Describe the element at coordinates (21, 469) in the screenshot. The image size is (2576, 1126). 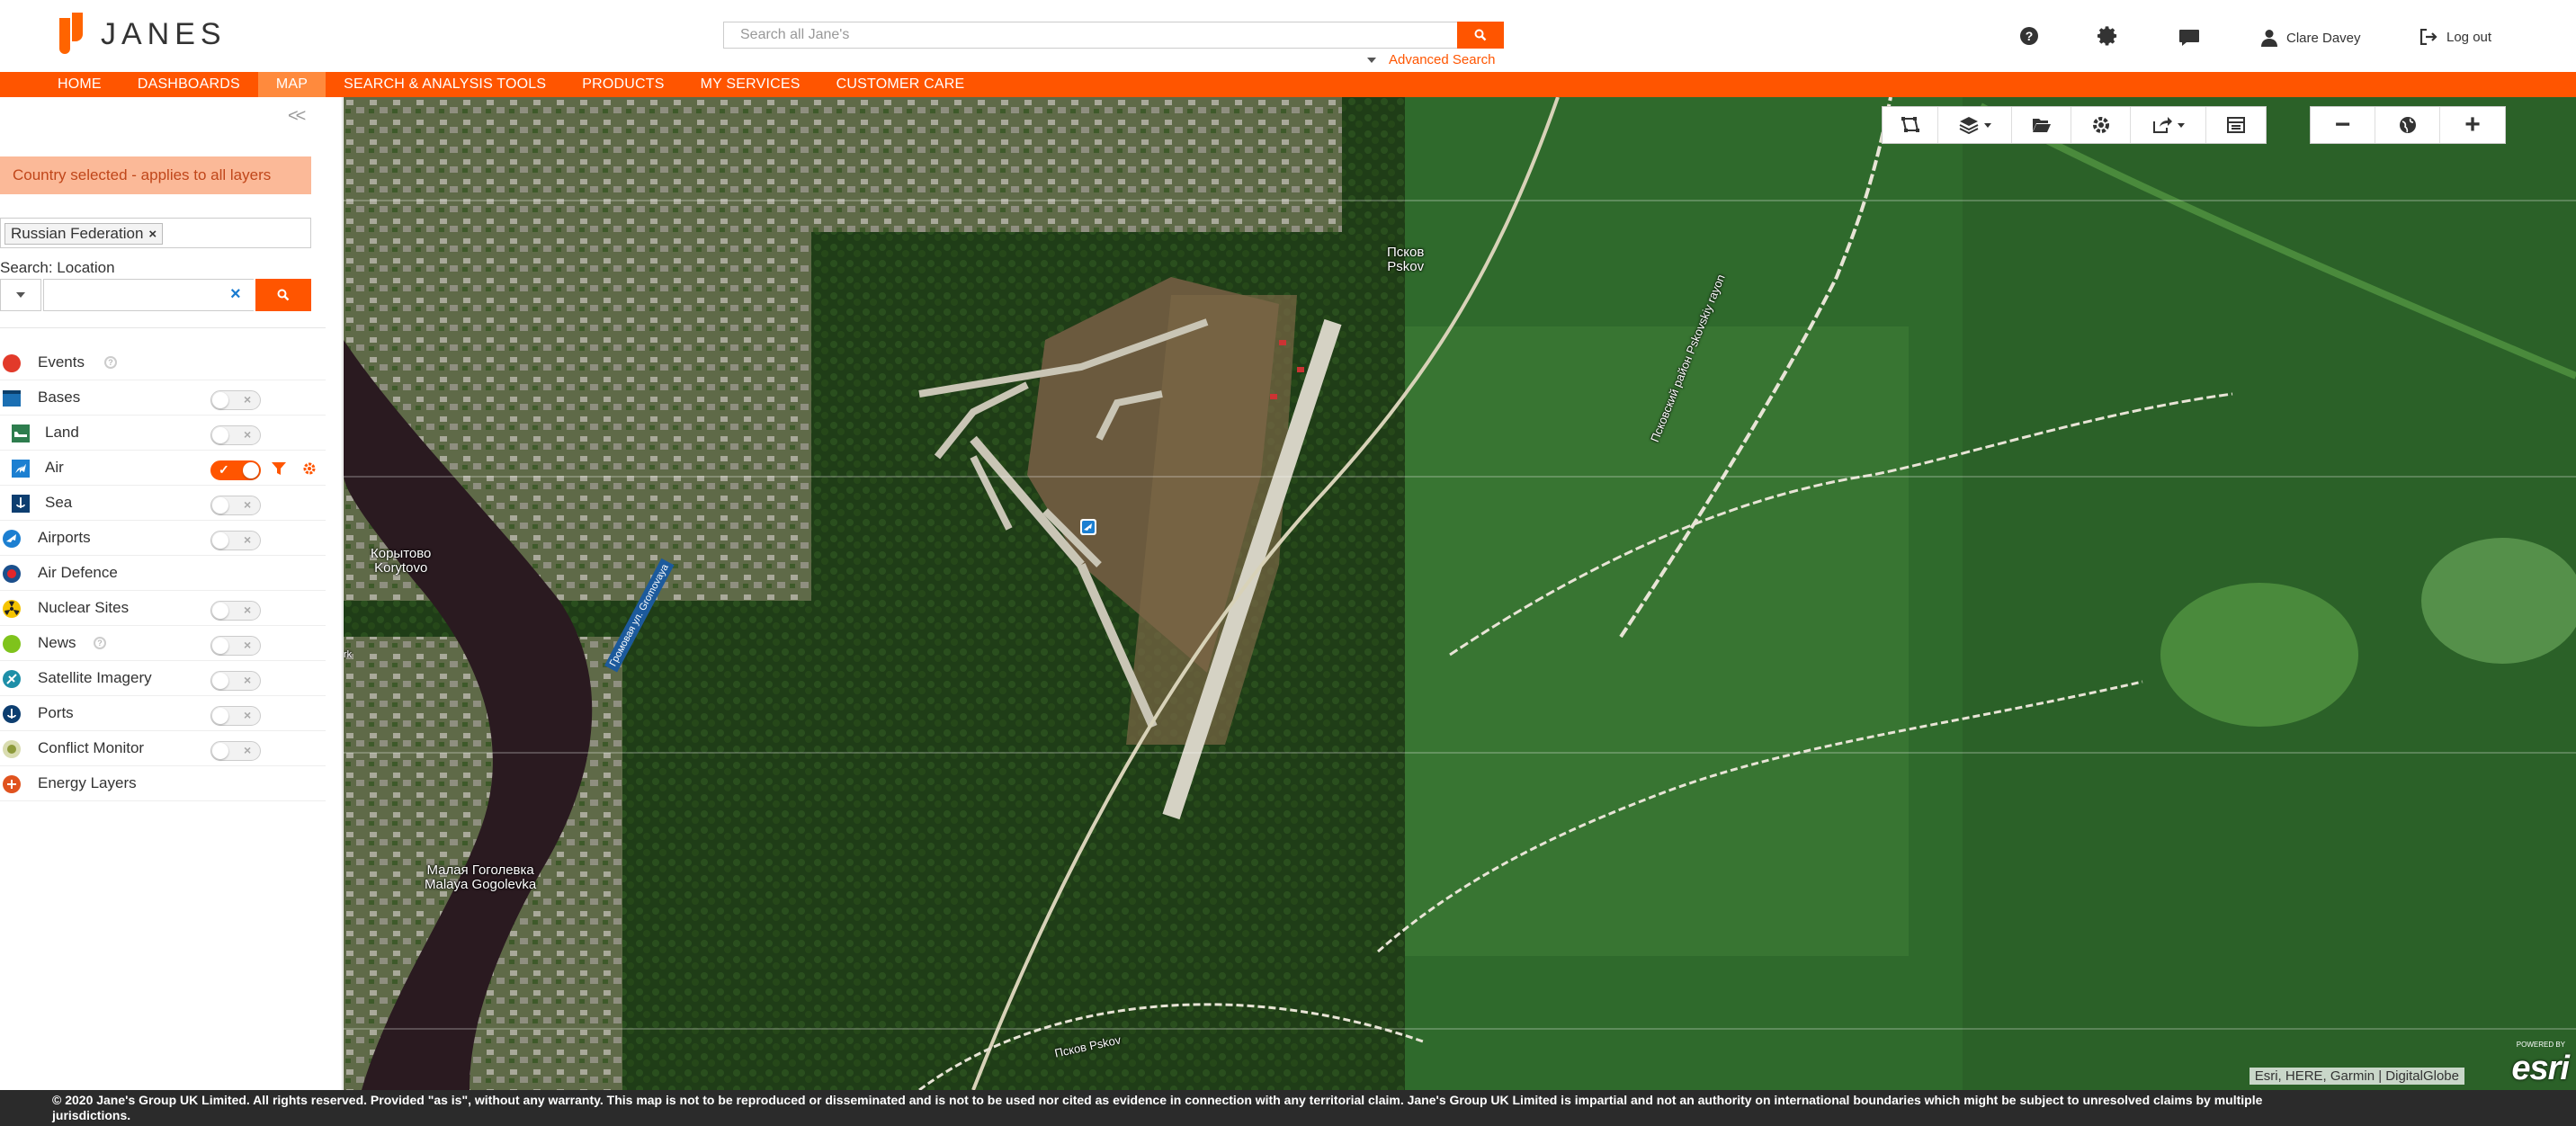
I see `air-icon` at that location.